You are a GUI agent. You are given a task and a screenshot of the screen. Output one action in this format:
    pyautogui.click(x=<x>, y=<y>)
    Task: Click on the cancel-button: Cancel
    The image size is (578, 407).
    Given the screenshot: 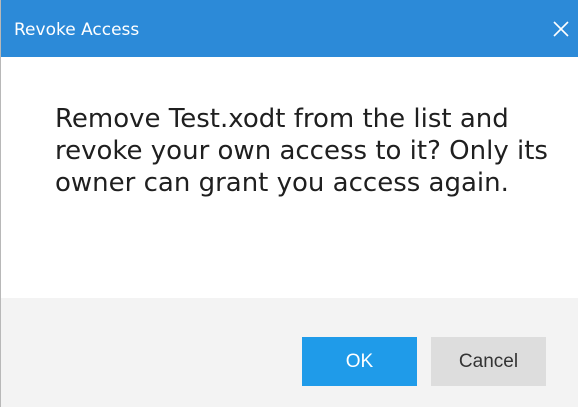 What is the action you would take?
    pyautogui.click(x=488, y=361)
    